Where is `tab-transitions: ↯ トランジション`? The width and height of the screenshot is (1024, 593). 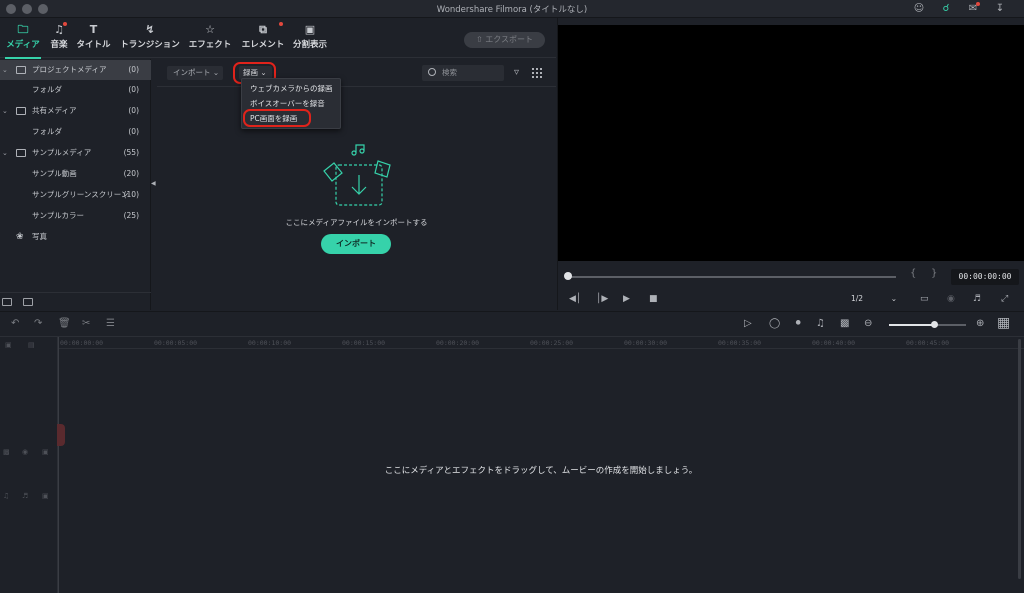
tab-transitions: ↯ トランジション is located at coordinates (150, 39).